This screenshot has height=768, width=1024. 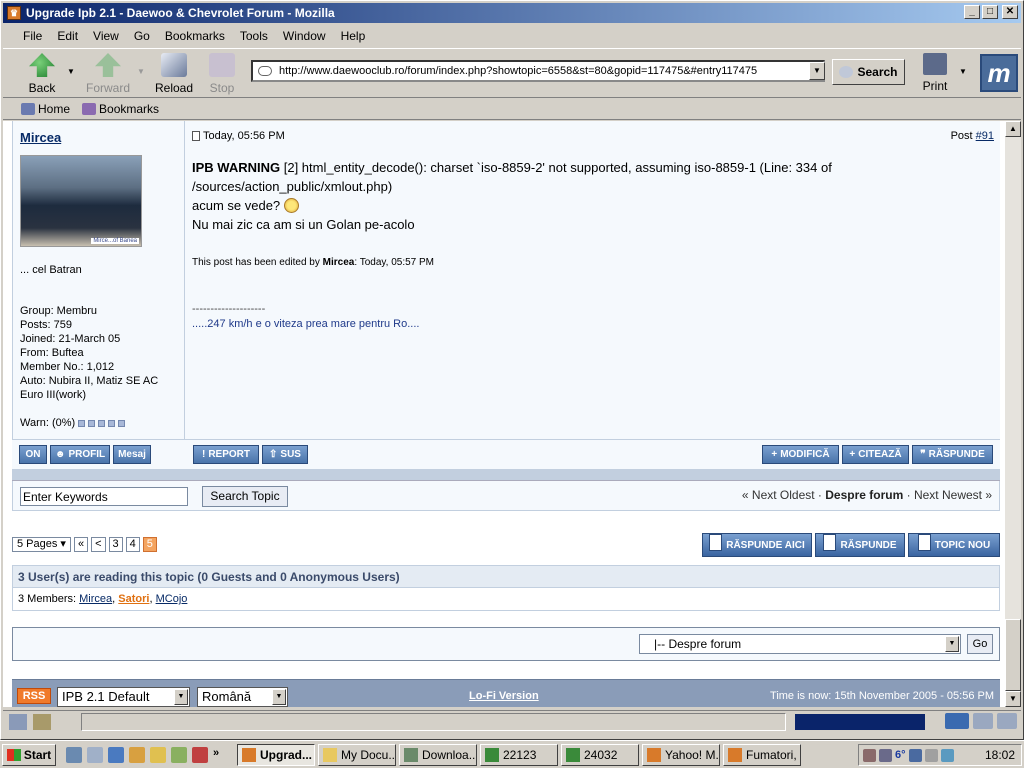 I want to click on menu-window: Window, so click(x=304, y=36).